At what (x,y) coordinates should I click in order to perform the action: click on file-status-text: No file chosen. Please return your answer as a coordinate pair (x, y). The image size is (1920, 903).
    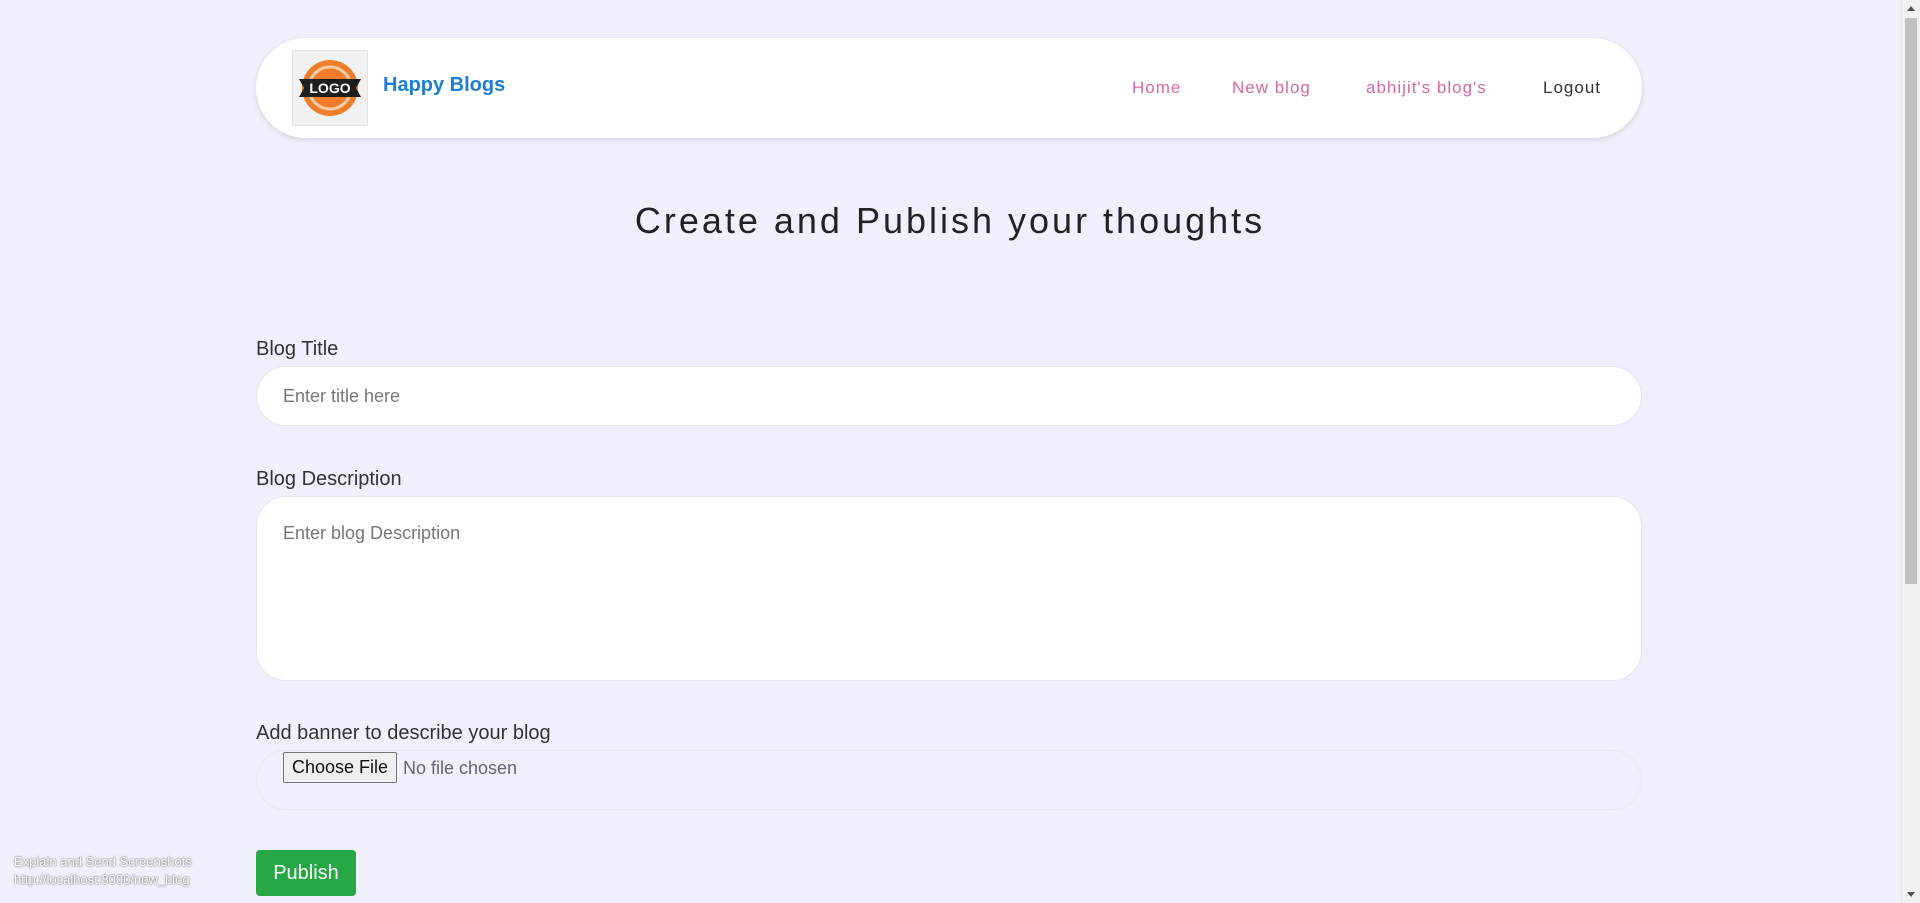
    Looking at the image, I should click on (460, 768).